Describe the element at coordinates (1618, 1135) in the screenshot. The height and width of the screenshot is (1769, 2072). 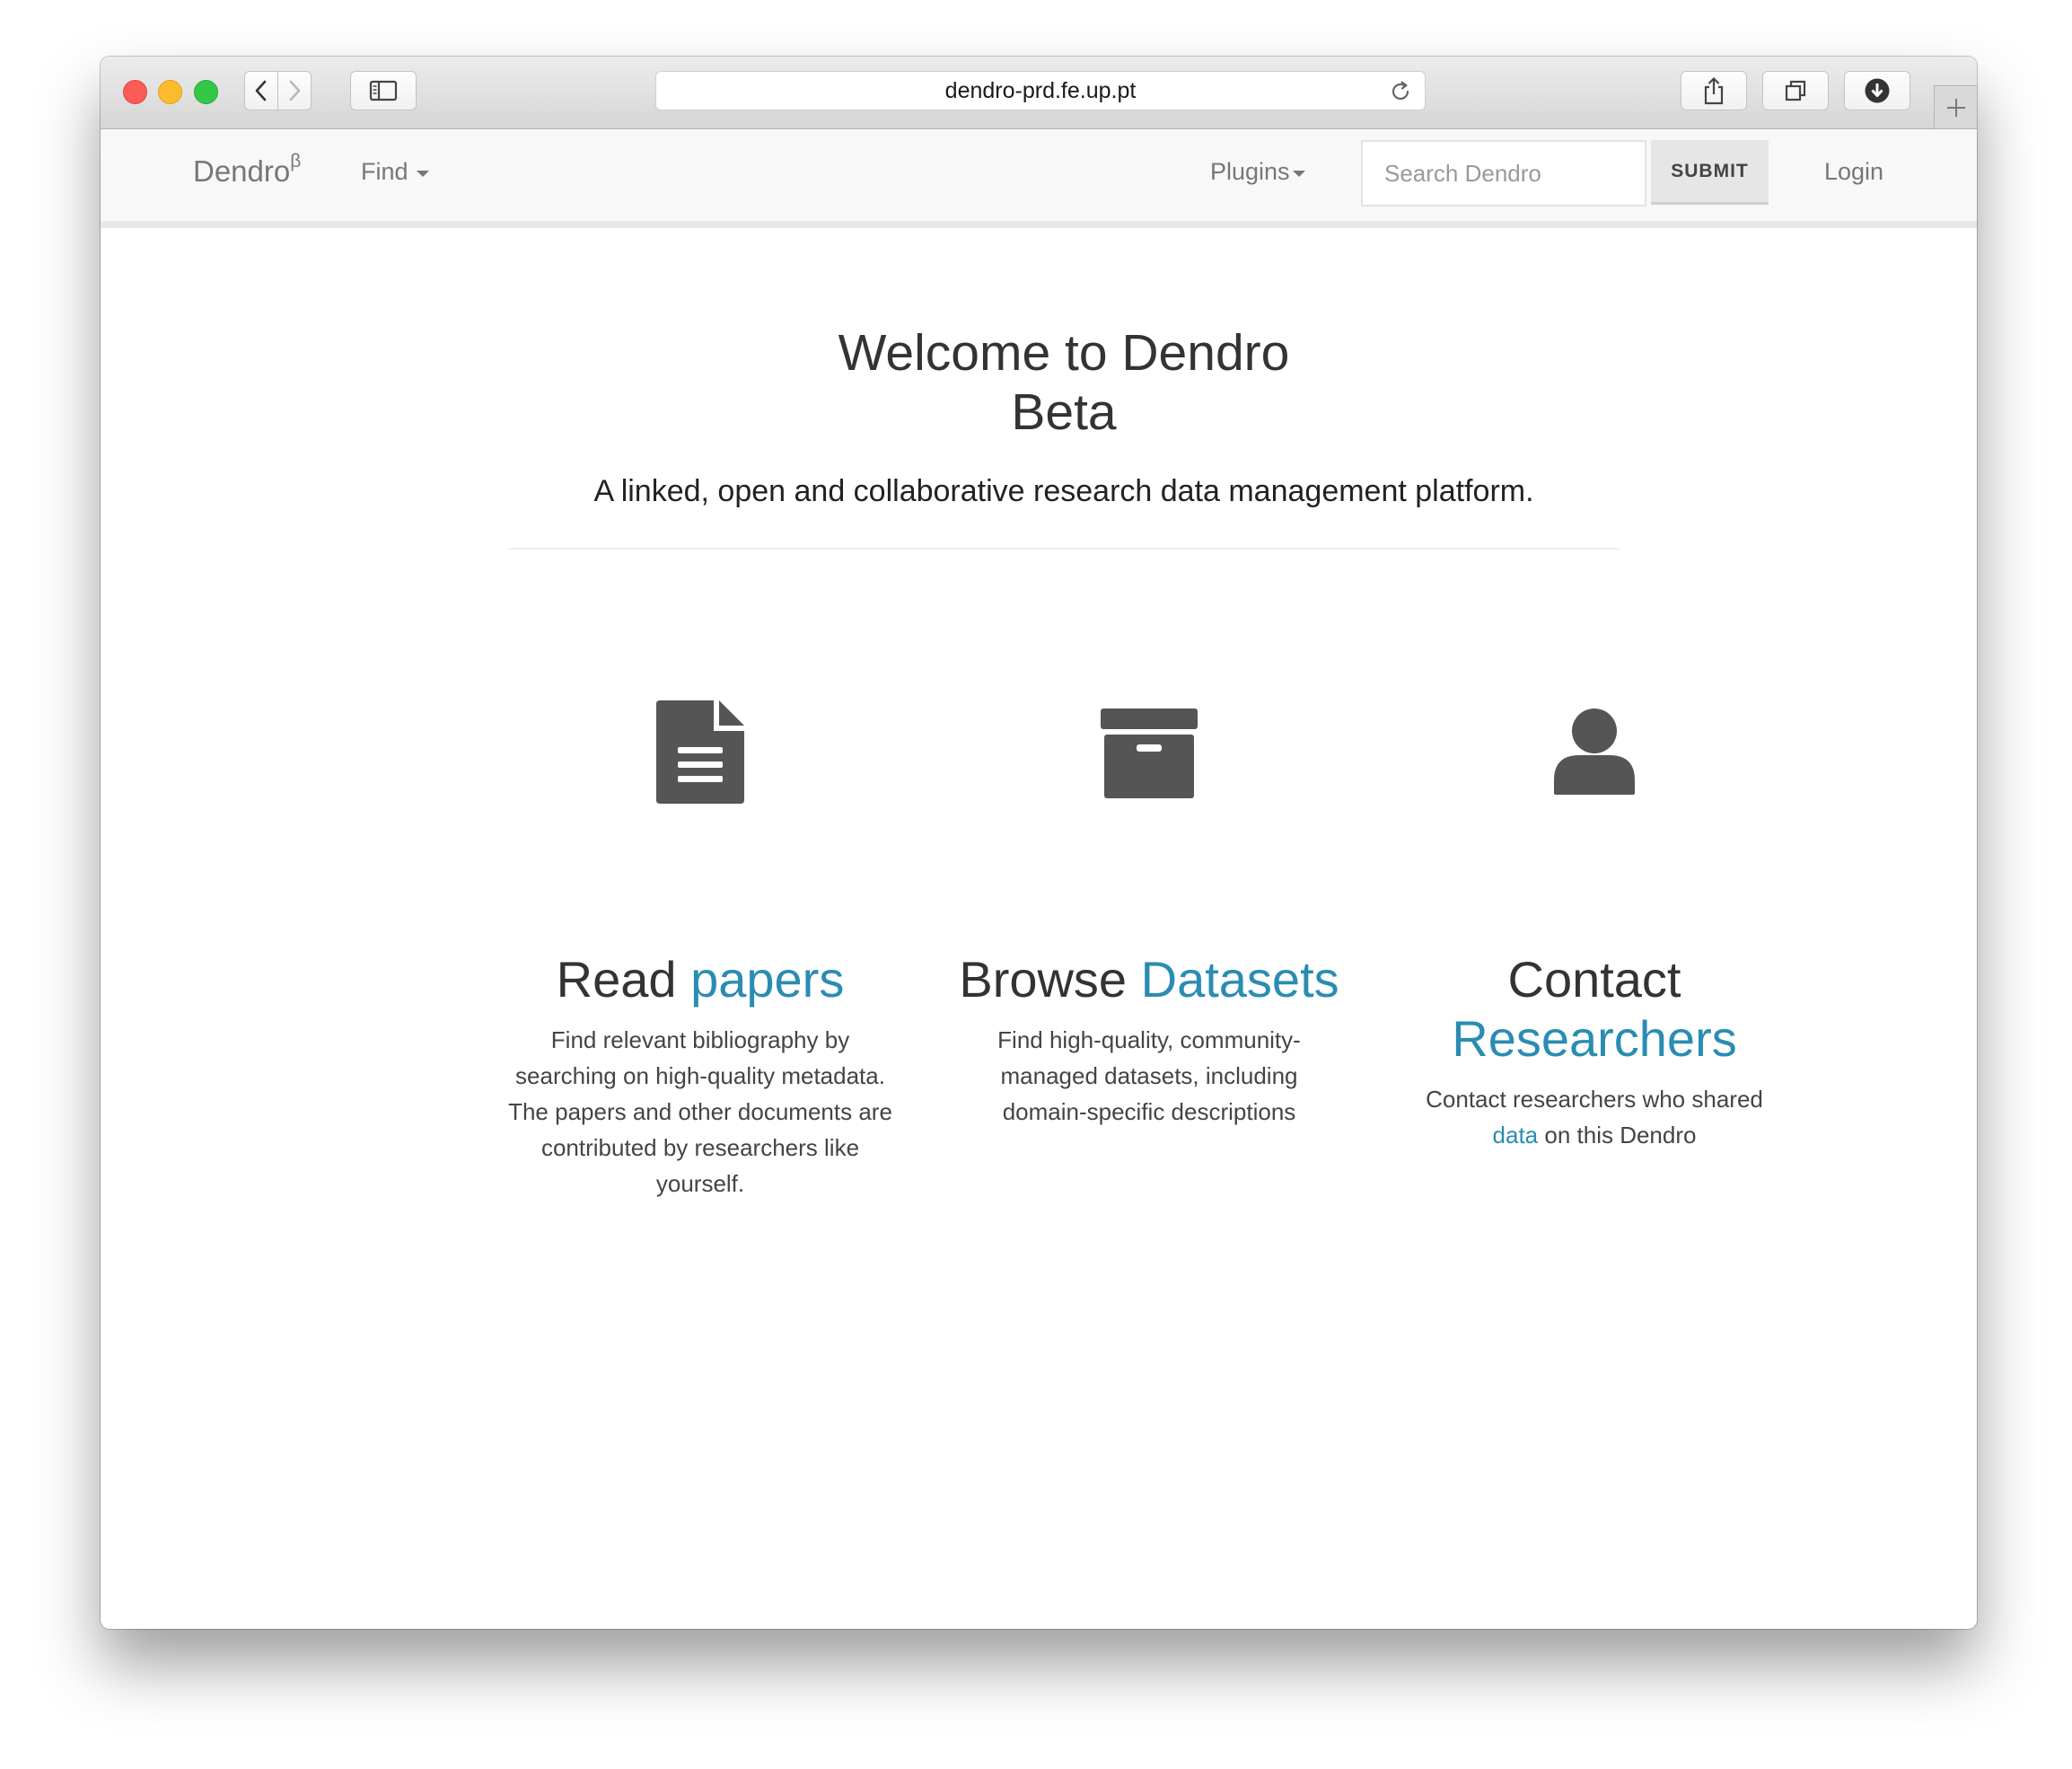
I see `feature-description-text-end: on this Dendro` at that location.